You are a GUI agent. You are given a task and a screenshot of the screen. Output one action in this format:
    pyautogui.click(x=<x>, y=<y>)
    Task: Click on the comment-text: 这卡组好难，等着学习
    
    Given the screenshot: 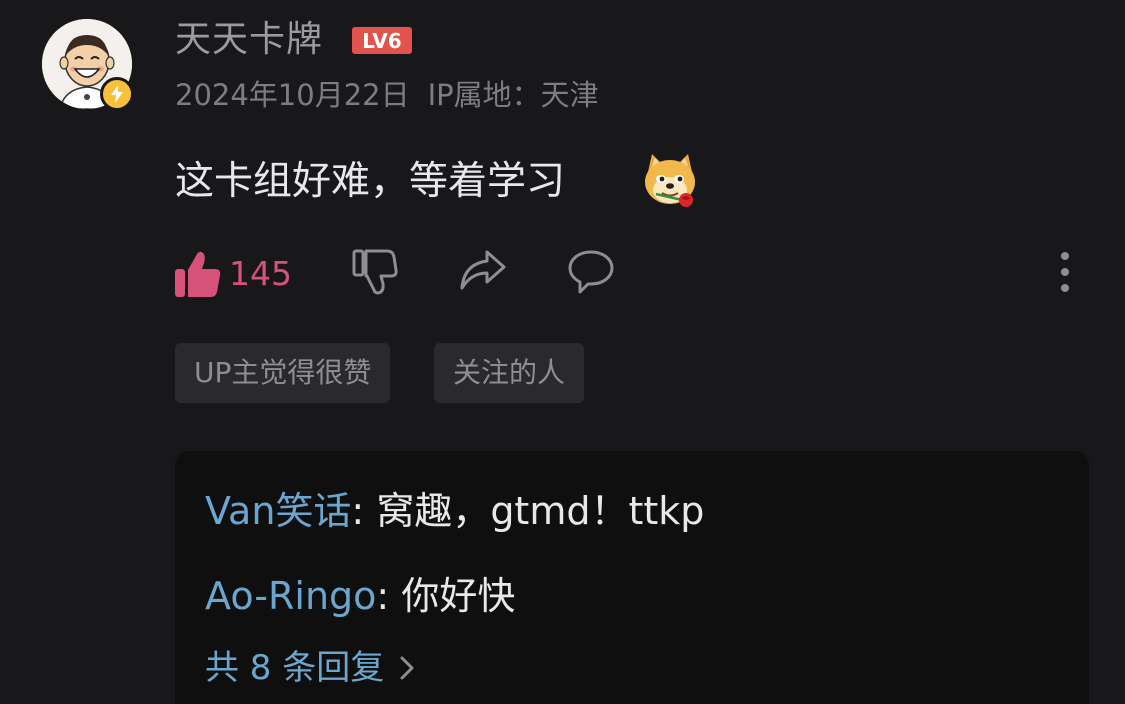 What is the action you would take?
    pyautogui.click(x=370, y=181)
    